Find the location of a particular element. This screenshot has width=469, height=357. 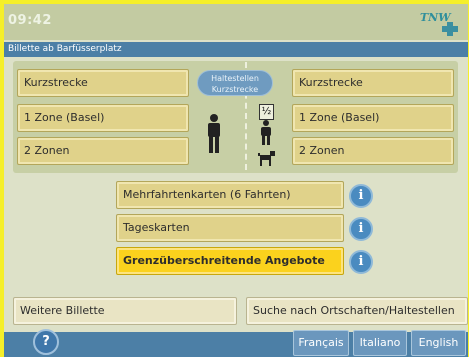

reduced-1-zone-button: 1 Zone (Basel) is located at coordinates (373, 118).